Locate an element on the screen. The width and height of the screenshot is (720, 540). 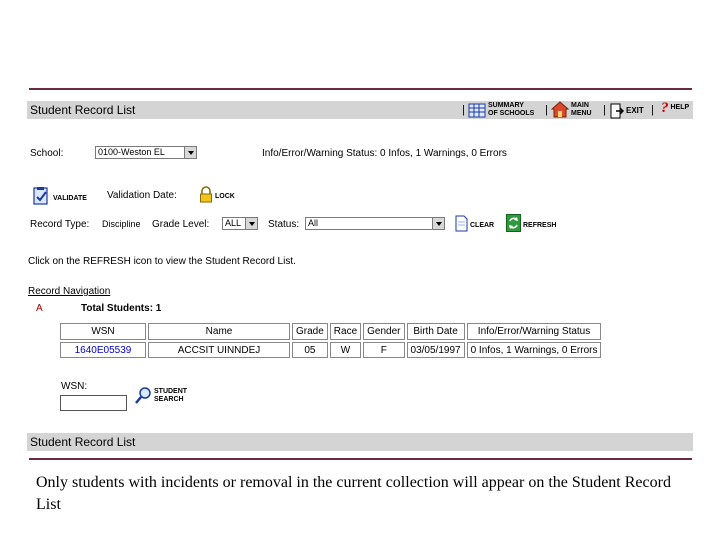
nav-letter-a: A is located at coordinates (39, 308).